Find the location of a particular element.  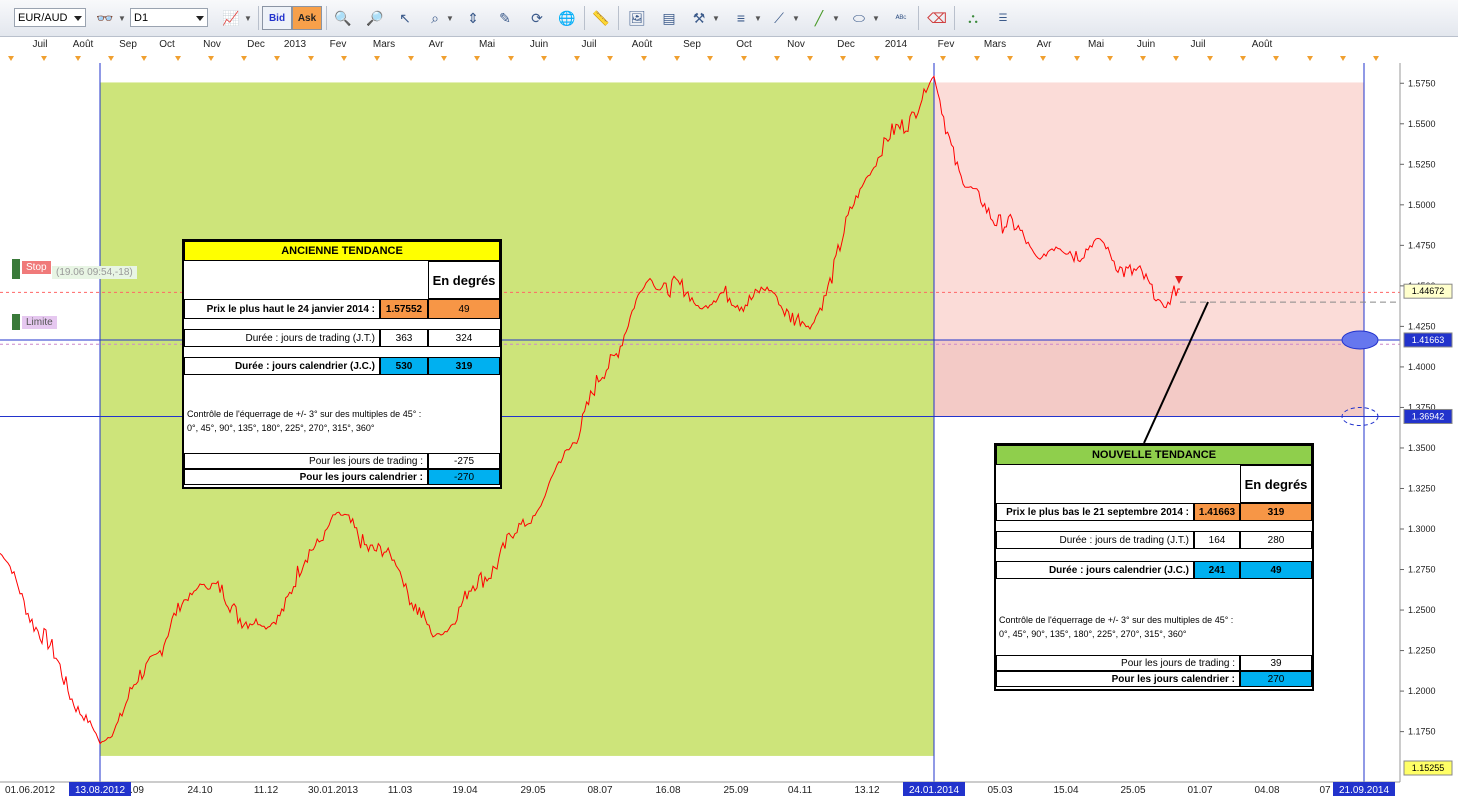

low-marker-ellipse is located at coordinates (1360, 340).